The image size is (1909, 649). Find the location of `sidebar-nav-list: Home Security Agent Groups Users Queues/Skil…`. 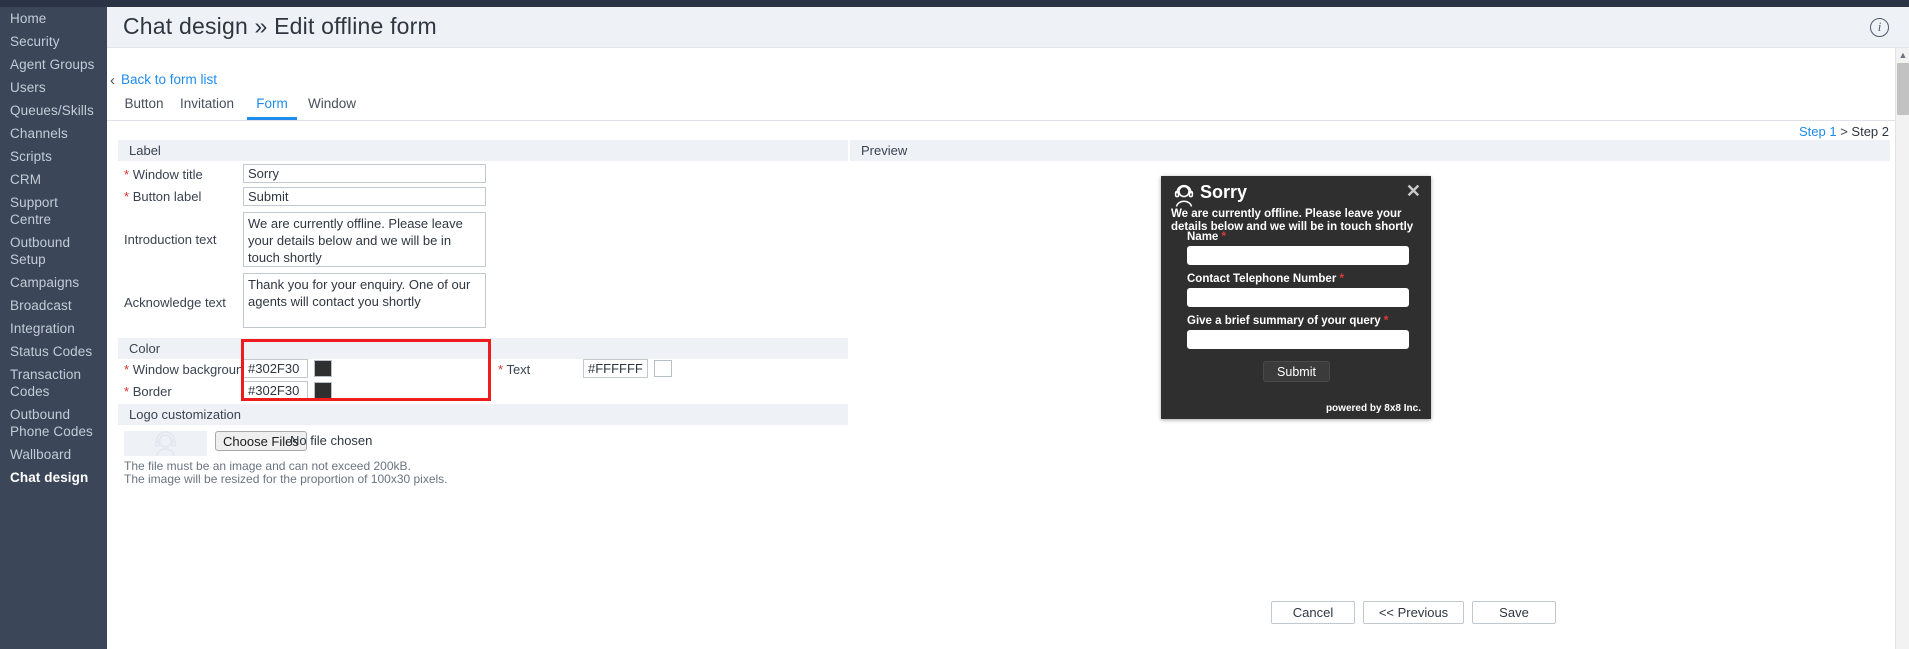

sidebar-nav-list: Home Security Agent Groups Users Queues/Skil… is located at coordinates (57, 248).